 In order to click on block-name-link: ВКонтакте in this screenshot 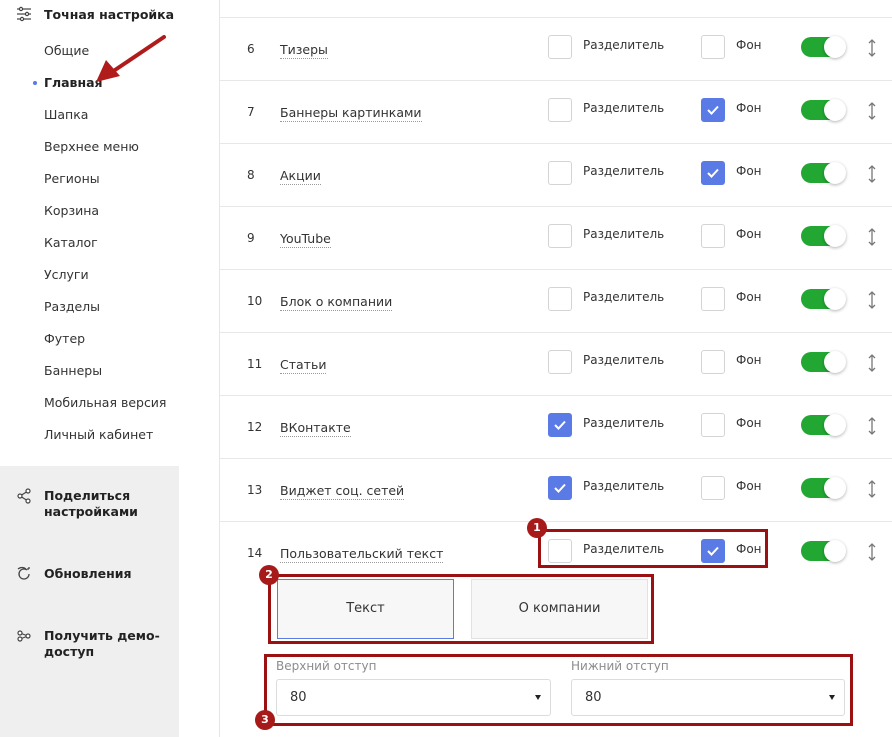, I will do `click(315, 428)`.